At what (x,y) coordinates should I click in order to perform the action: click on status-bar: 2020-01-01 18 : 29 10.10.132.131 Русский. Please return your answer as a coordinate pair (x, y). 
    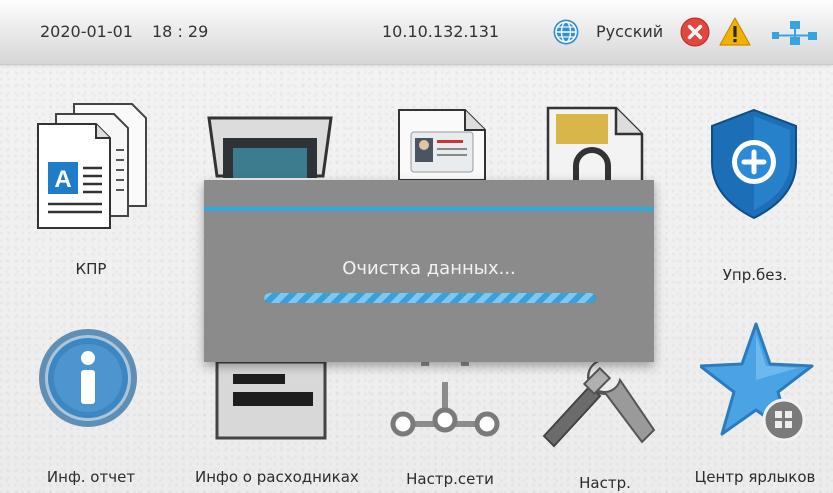
    Looking at the image, I should click on (416, 32).